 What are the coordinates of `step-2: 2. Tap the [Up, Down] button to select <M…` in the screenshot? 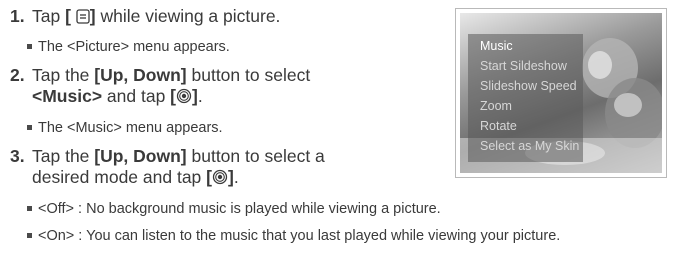 It's located at (160, 87).